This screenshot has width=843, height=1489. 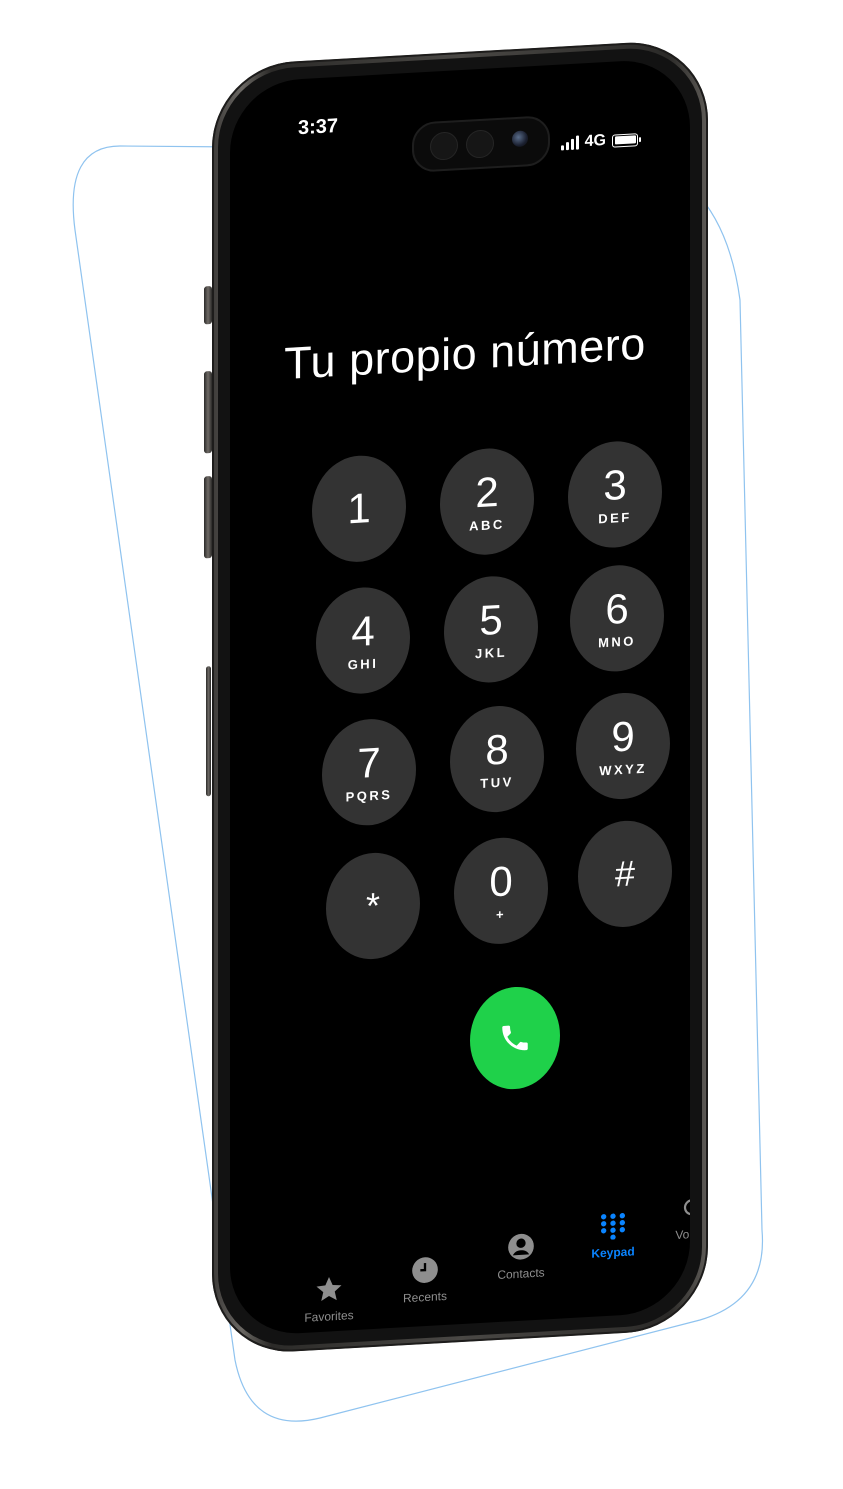 I want to click on key-letters: TUV, so click(x=497, y=782).